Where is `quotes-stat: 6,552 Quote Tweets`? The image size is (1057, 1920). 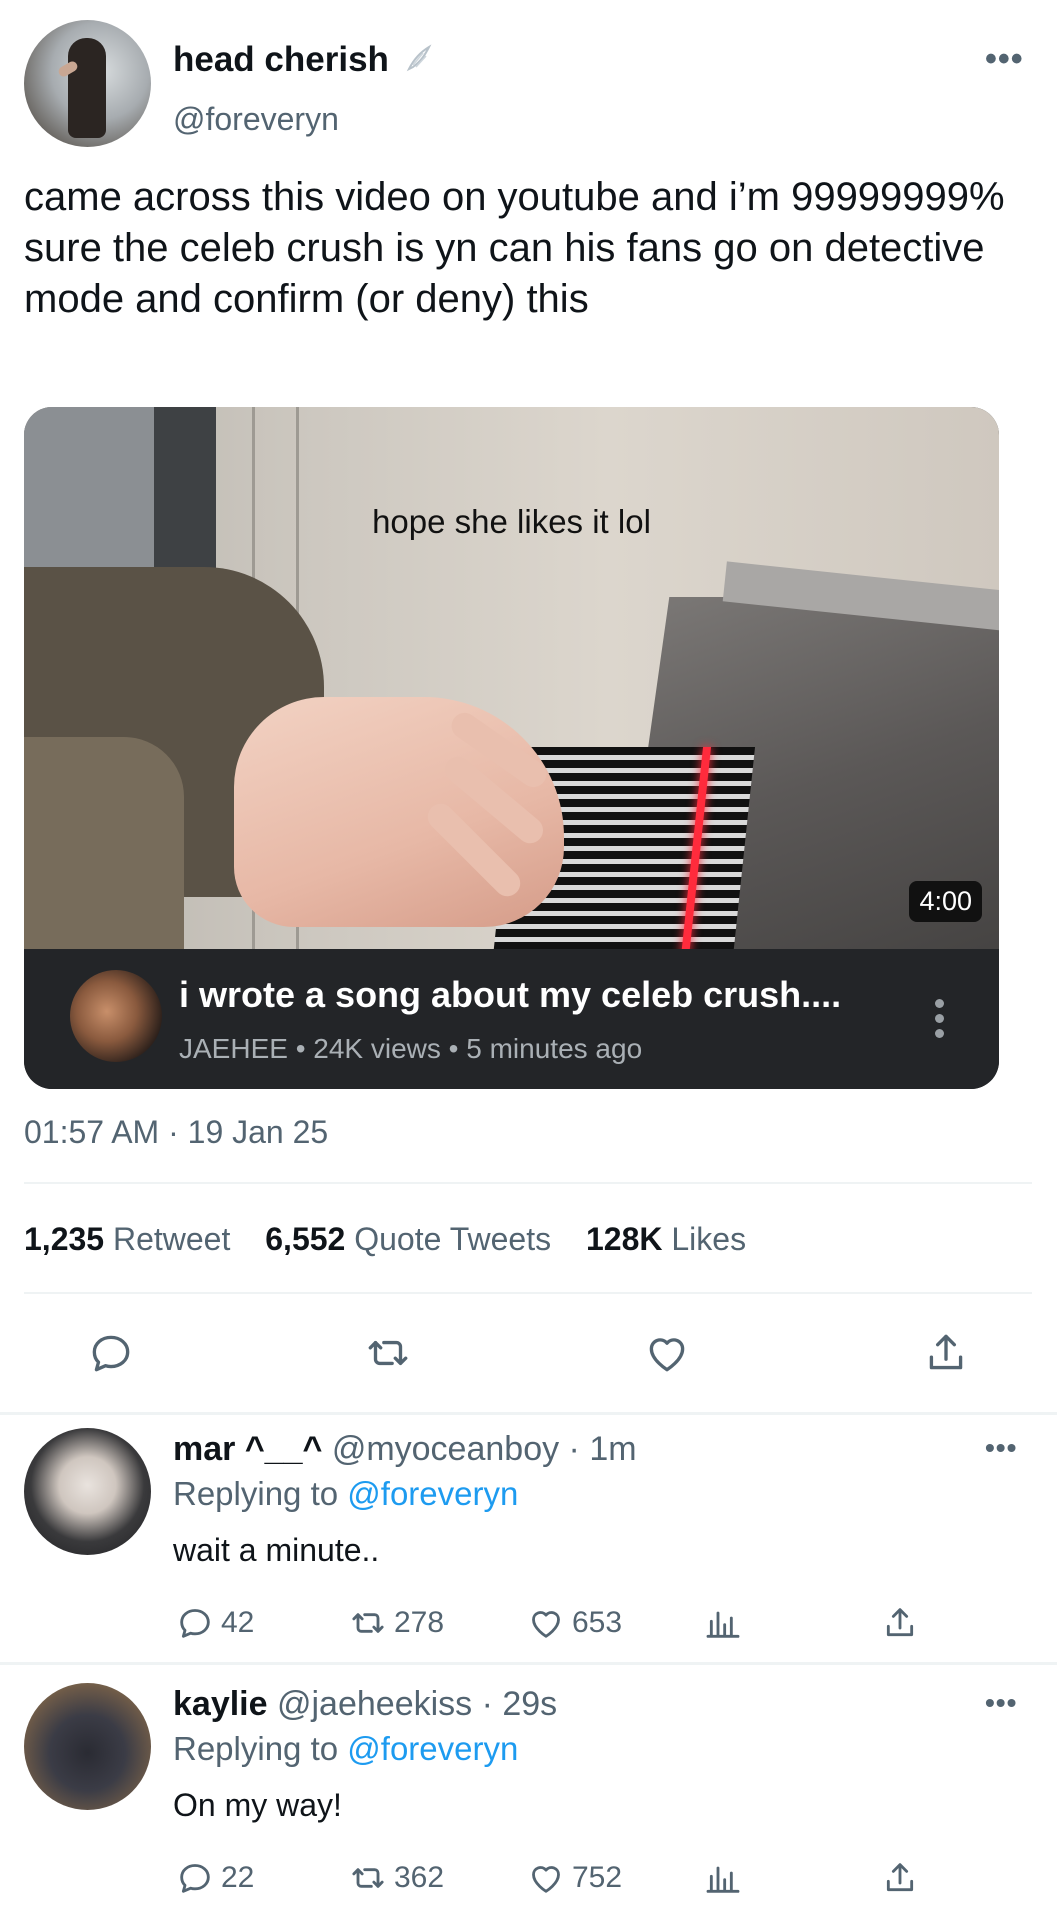 quotes-stat: 6,552 Quote Tweets is located at coordinates (408, 1239).